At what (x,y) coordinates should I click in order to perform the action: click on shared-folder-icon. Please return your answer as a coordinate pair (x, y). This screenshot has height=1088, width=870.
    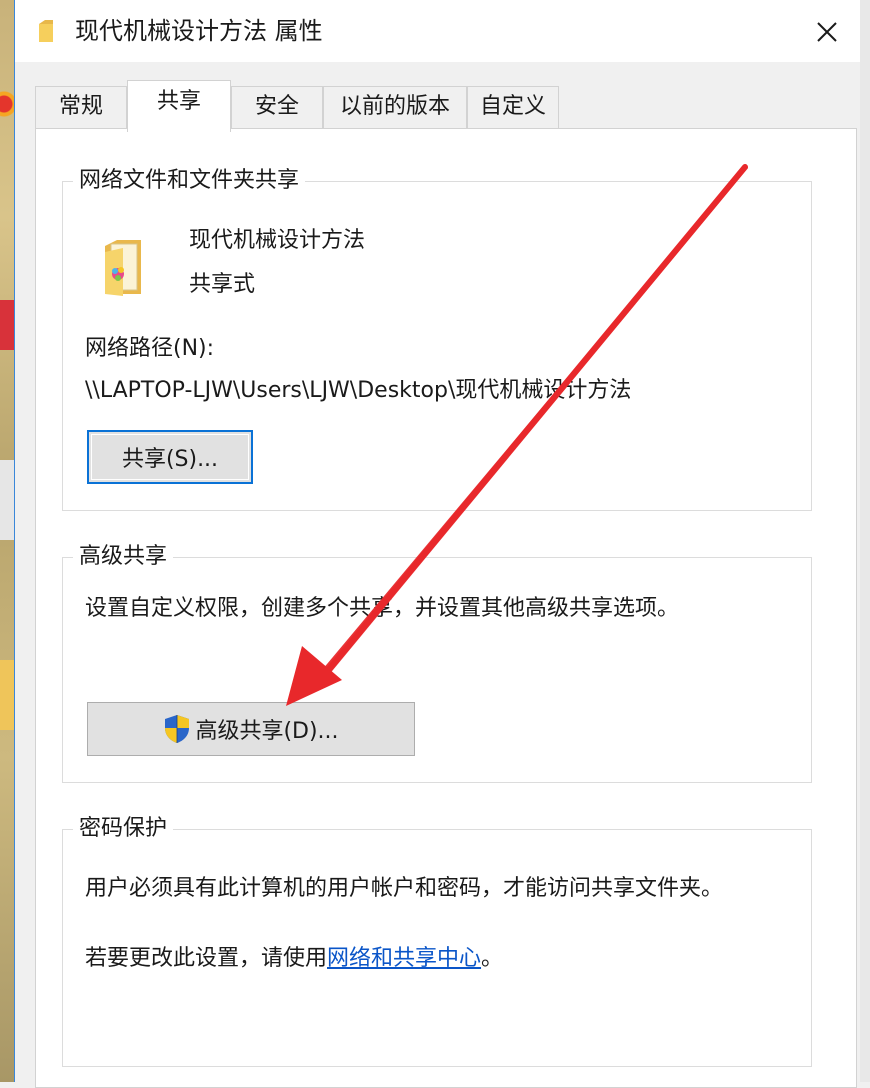
    Looking at the image, I should click on (123, 268).